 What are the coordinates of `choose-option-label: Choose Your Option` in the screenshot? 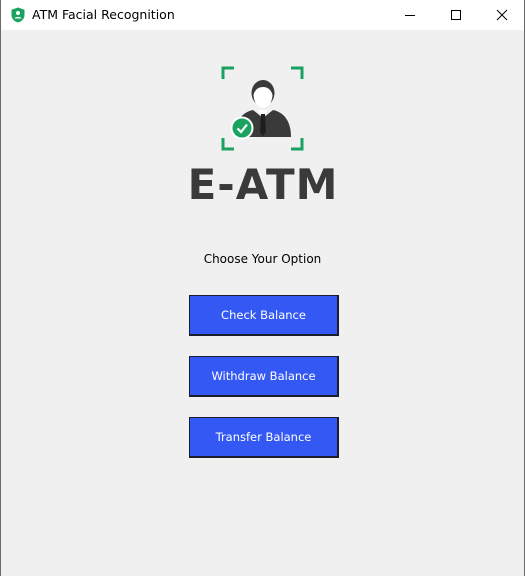 It's located at (262, 259).